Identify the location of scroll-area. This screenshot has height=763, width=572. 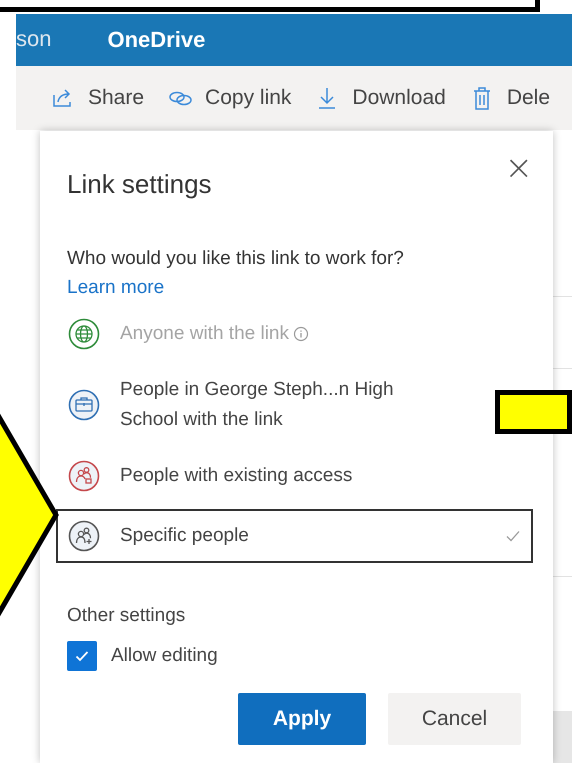
(562, 737).